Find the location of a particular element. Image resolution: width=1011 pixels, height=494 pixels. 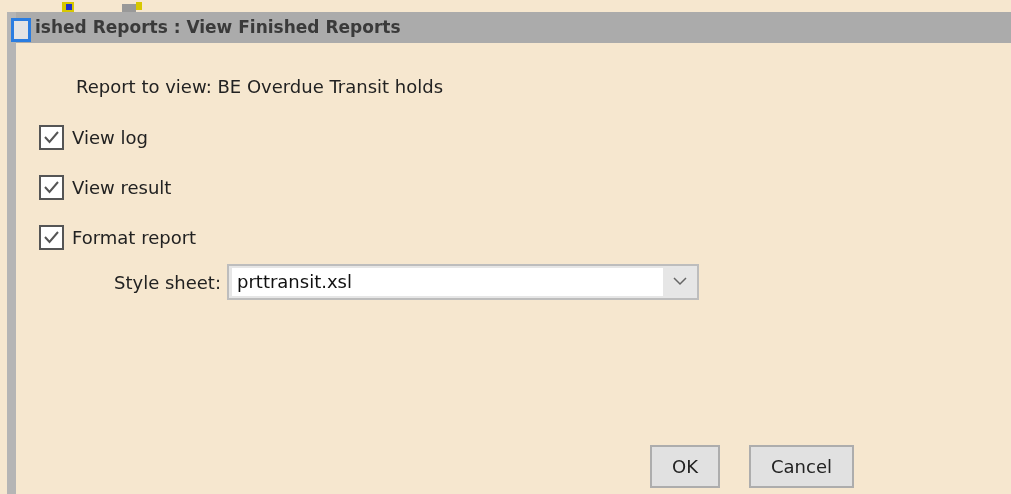

window-title: ished Reports : View Finished Reports is located at coordinates (218, 27).